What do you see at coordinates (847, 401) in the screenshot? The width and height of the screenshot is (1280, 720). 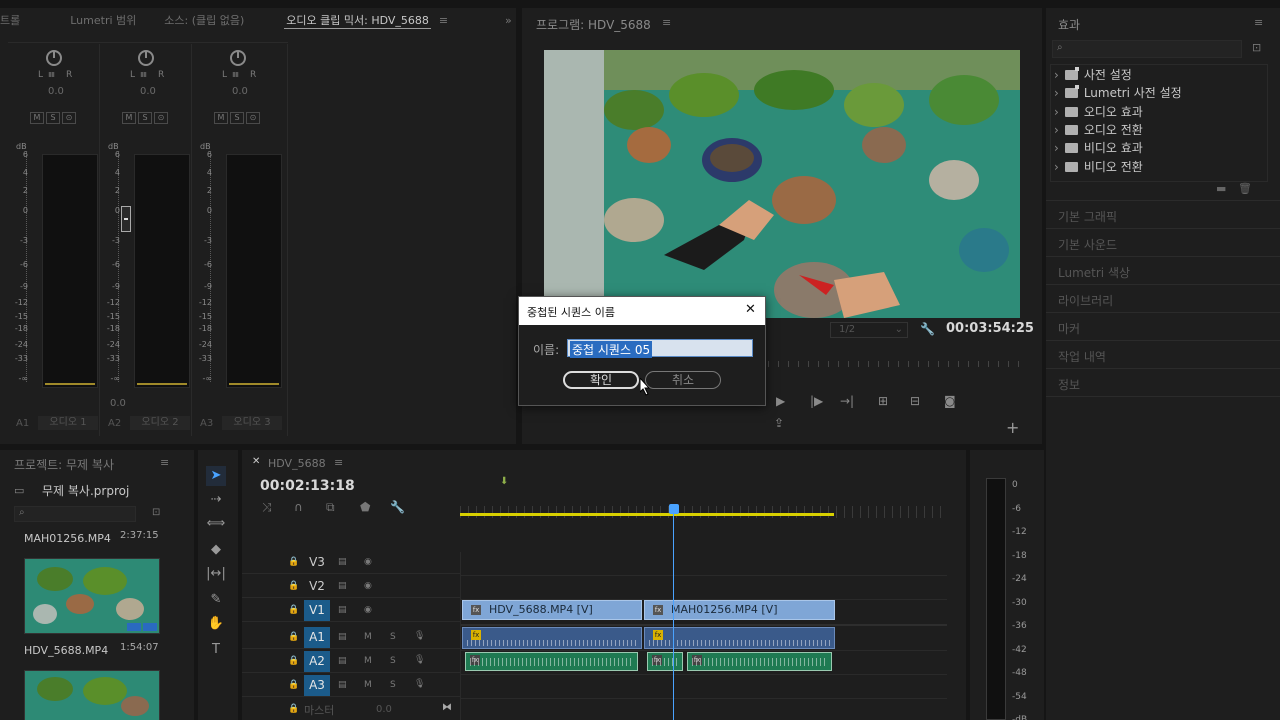 I see `go-to-out-icon: →|` at bounding box center [847, 401].